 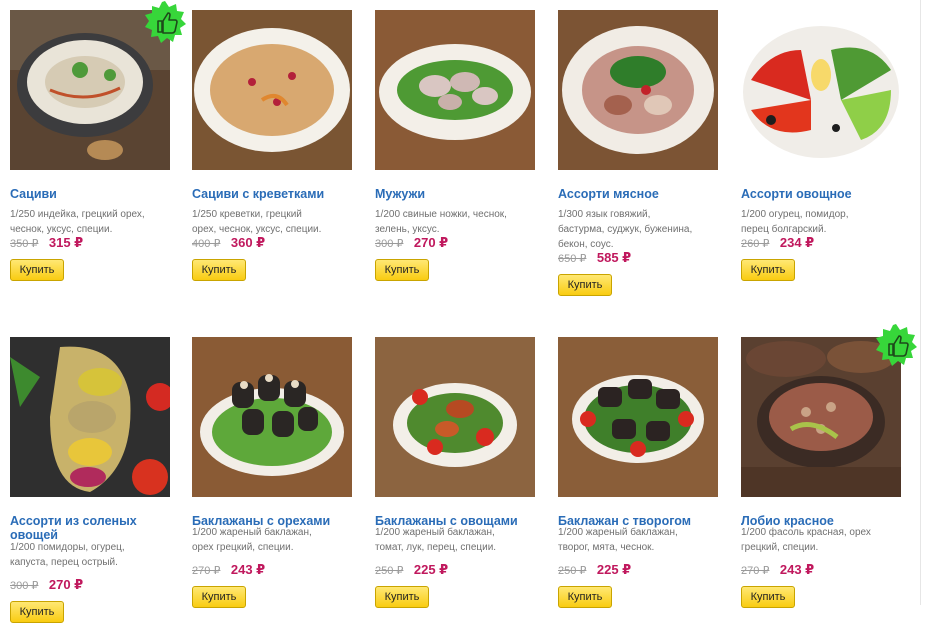 What do you see at coordinates (247, 214) in the screenshot?
I see `desc-line: 1/250 креветки, грецкий` at bounding box center [247, 214].